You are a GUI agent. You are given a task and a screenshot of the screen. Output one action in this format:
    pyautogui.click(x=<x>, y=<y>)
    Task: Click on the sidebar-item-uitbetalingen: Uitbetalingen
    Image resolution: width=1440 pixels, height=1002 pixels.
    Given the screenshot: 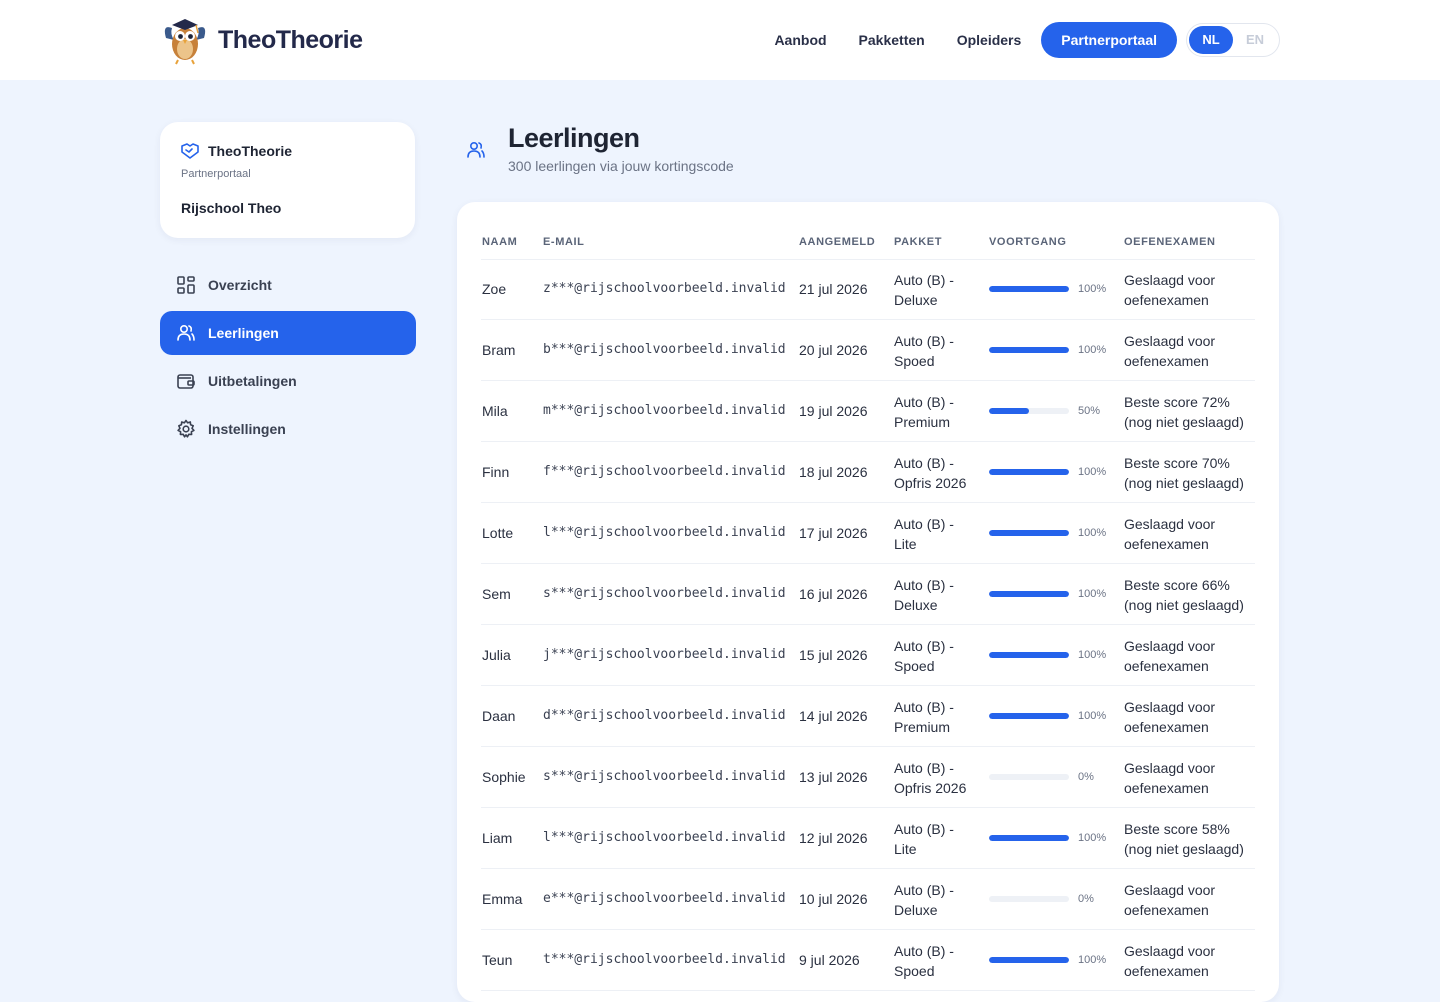 What is the action you would take?
    pyautogui.click(x=288, y=381)
    